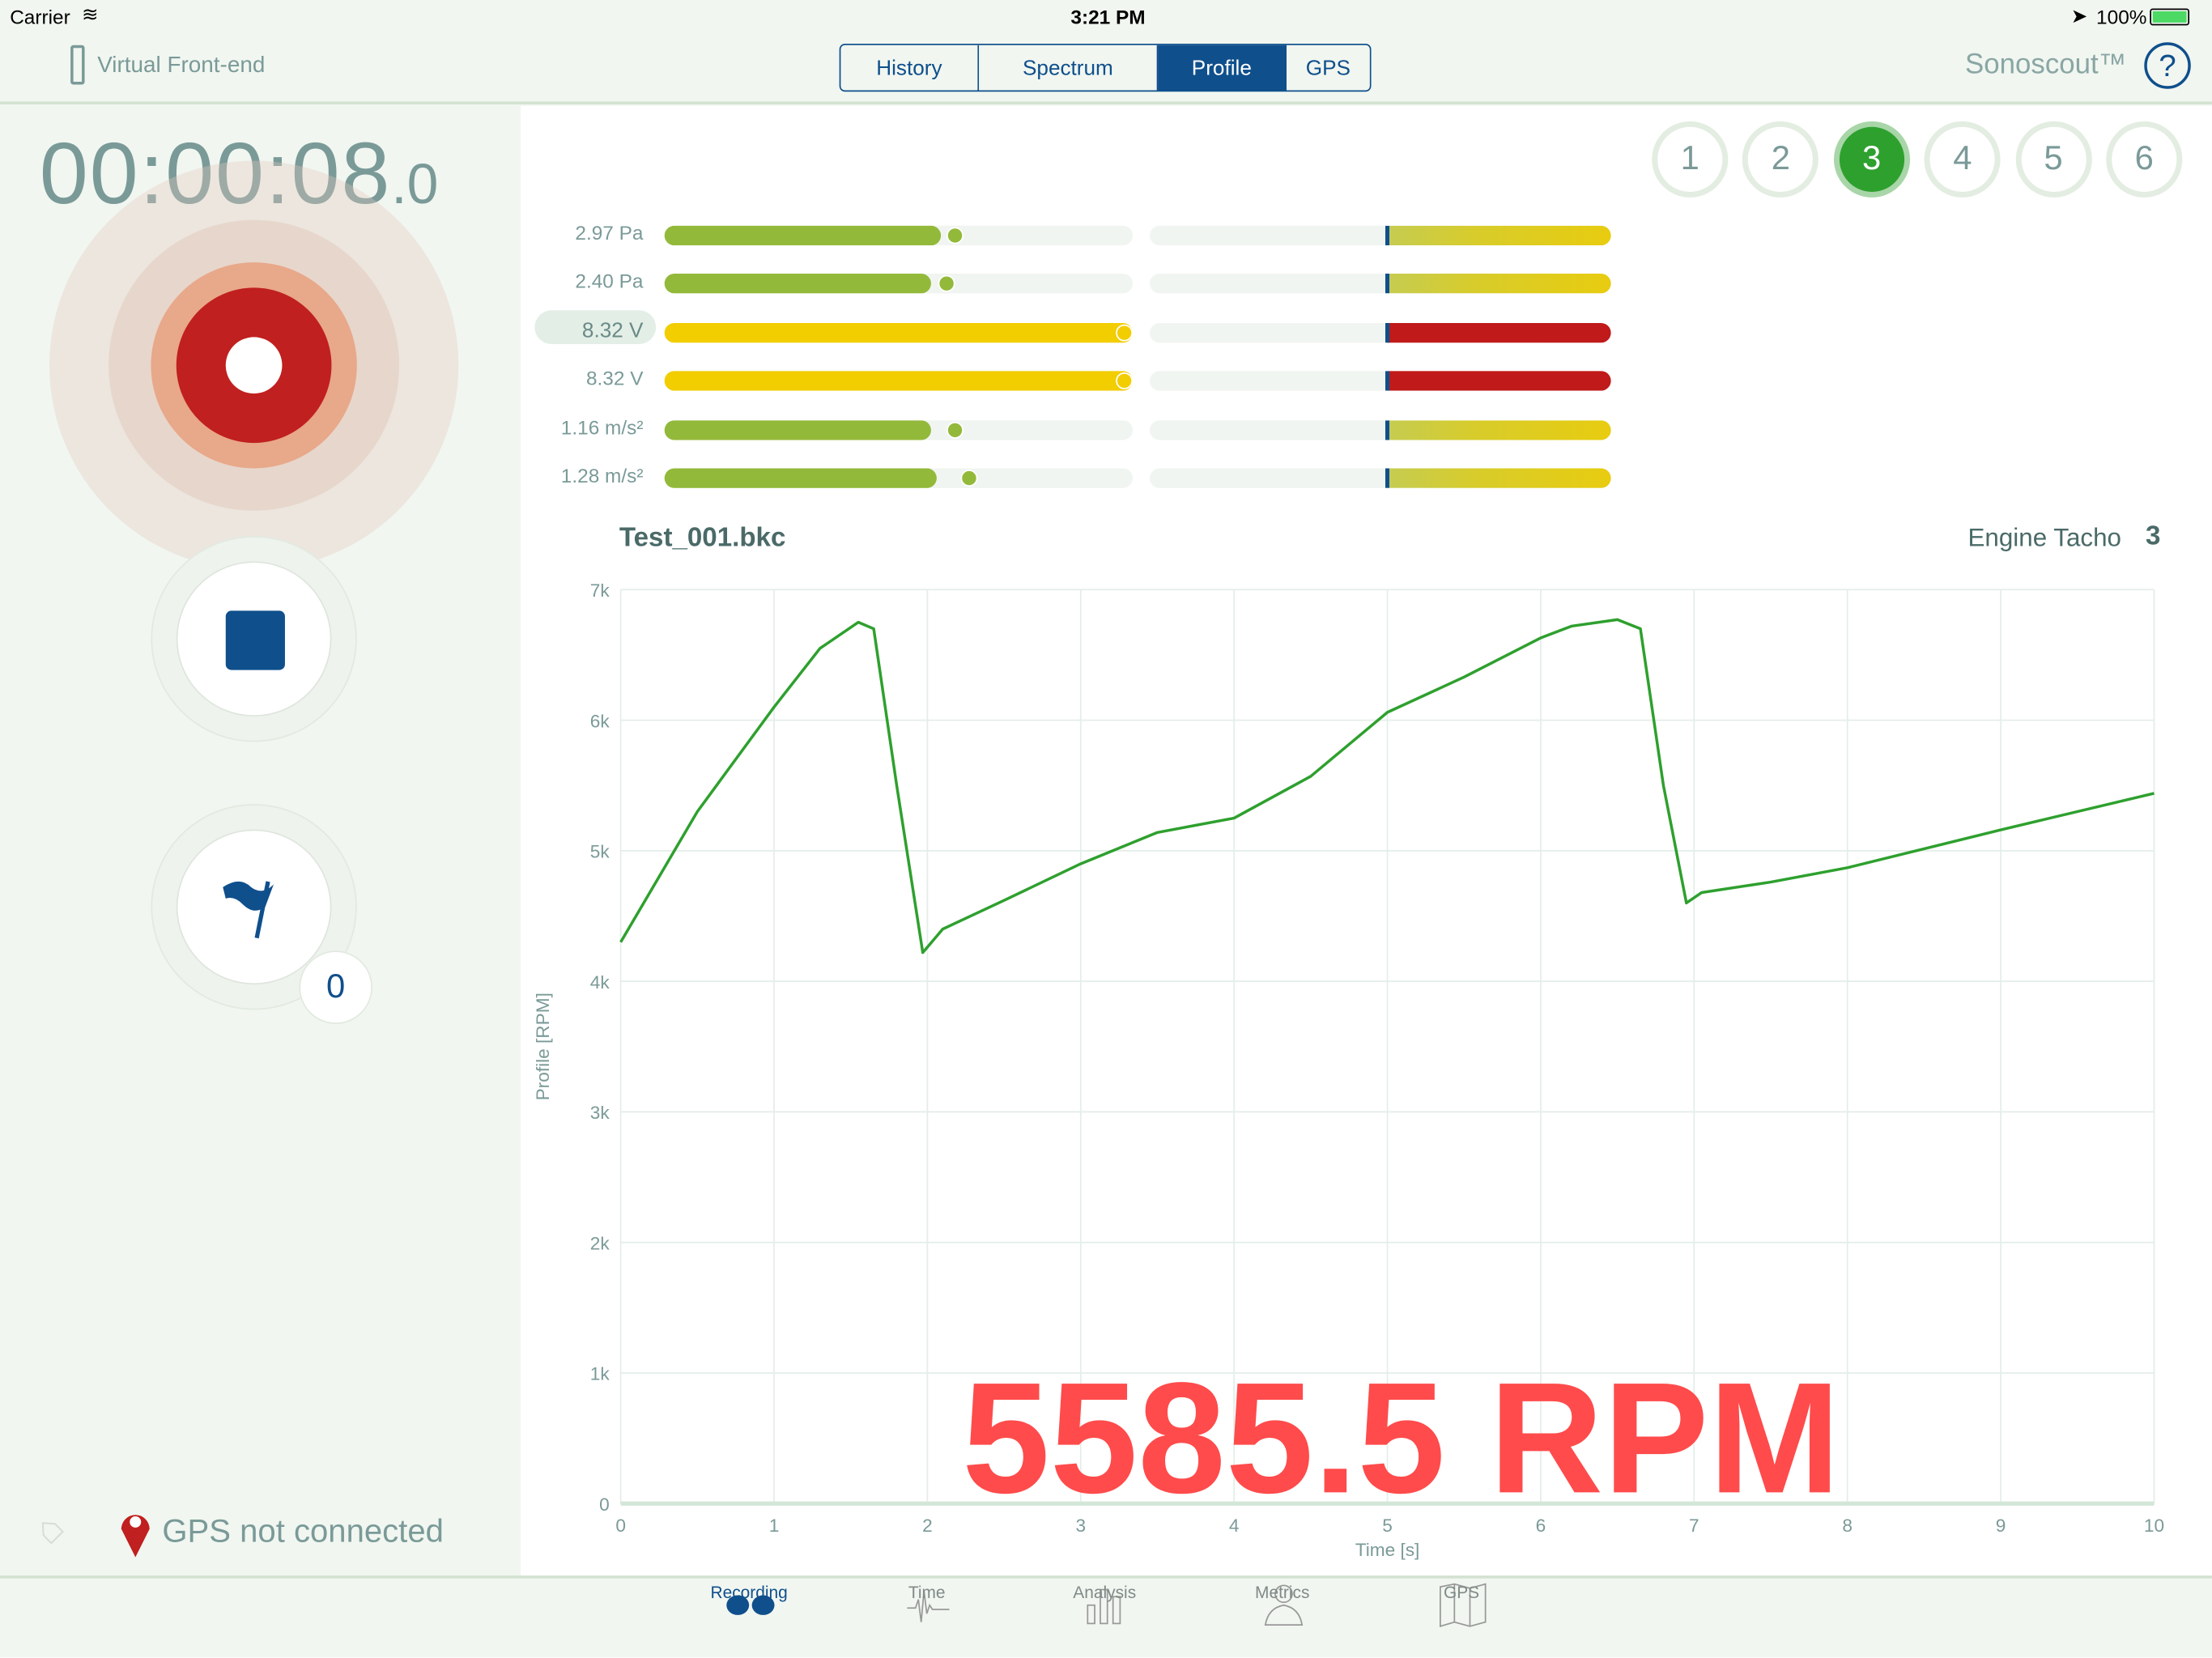 This screenshot has width=2212, height=1658. What do you see at coordinates (600, 1374) in the screenshot?
I see `y-tick-label: 1k` at bounding box center [600, 1374].